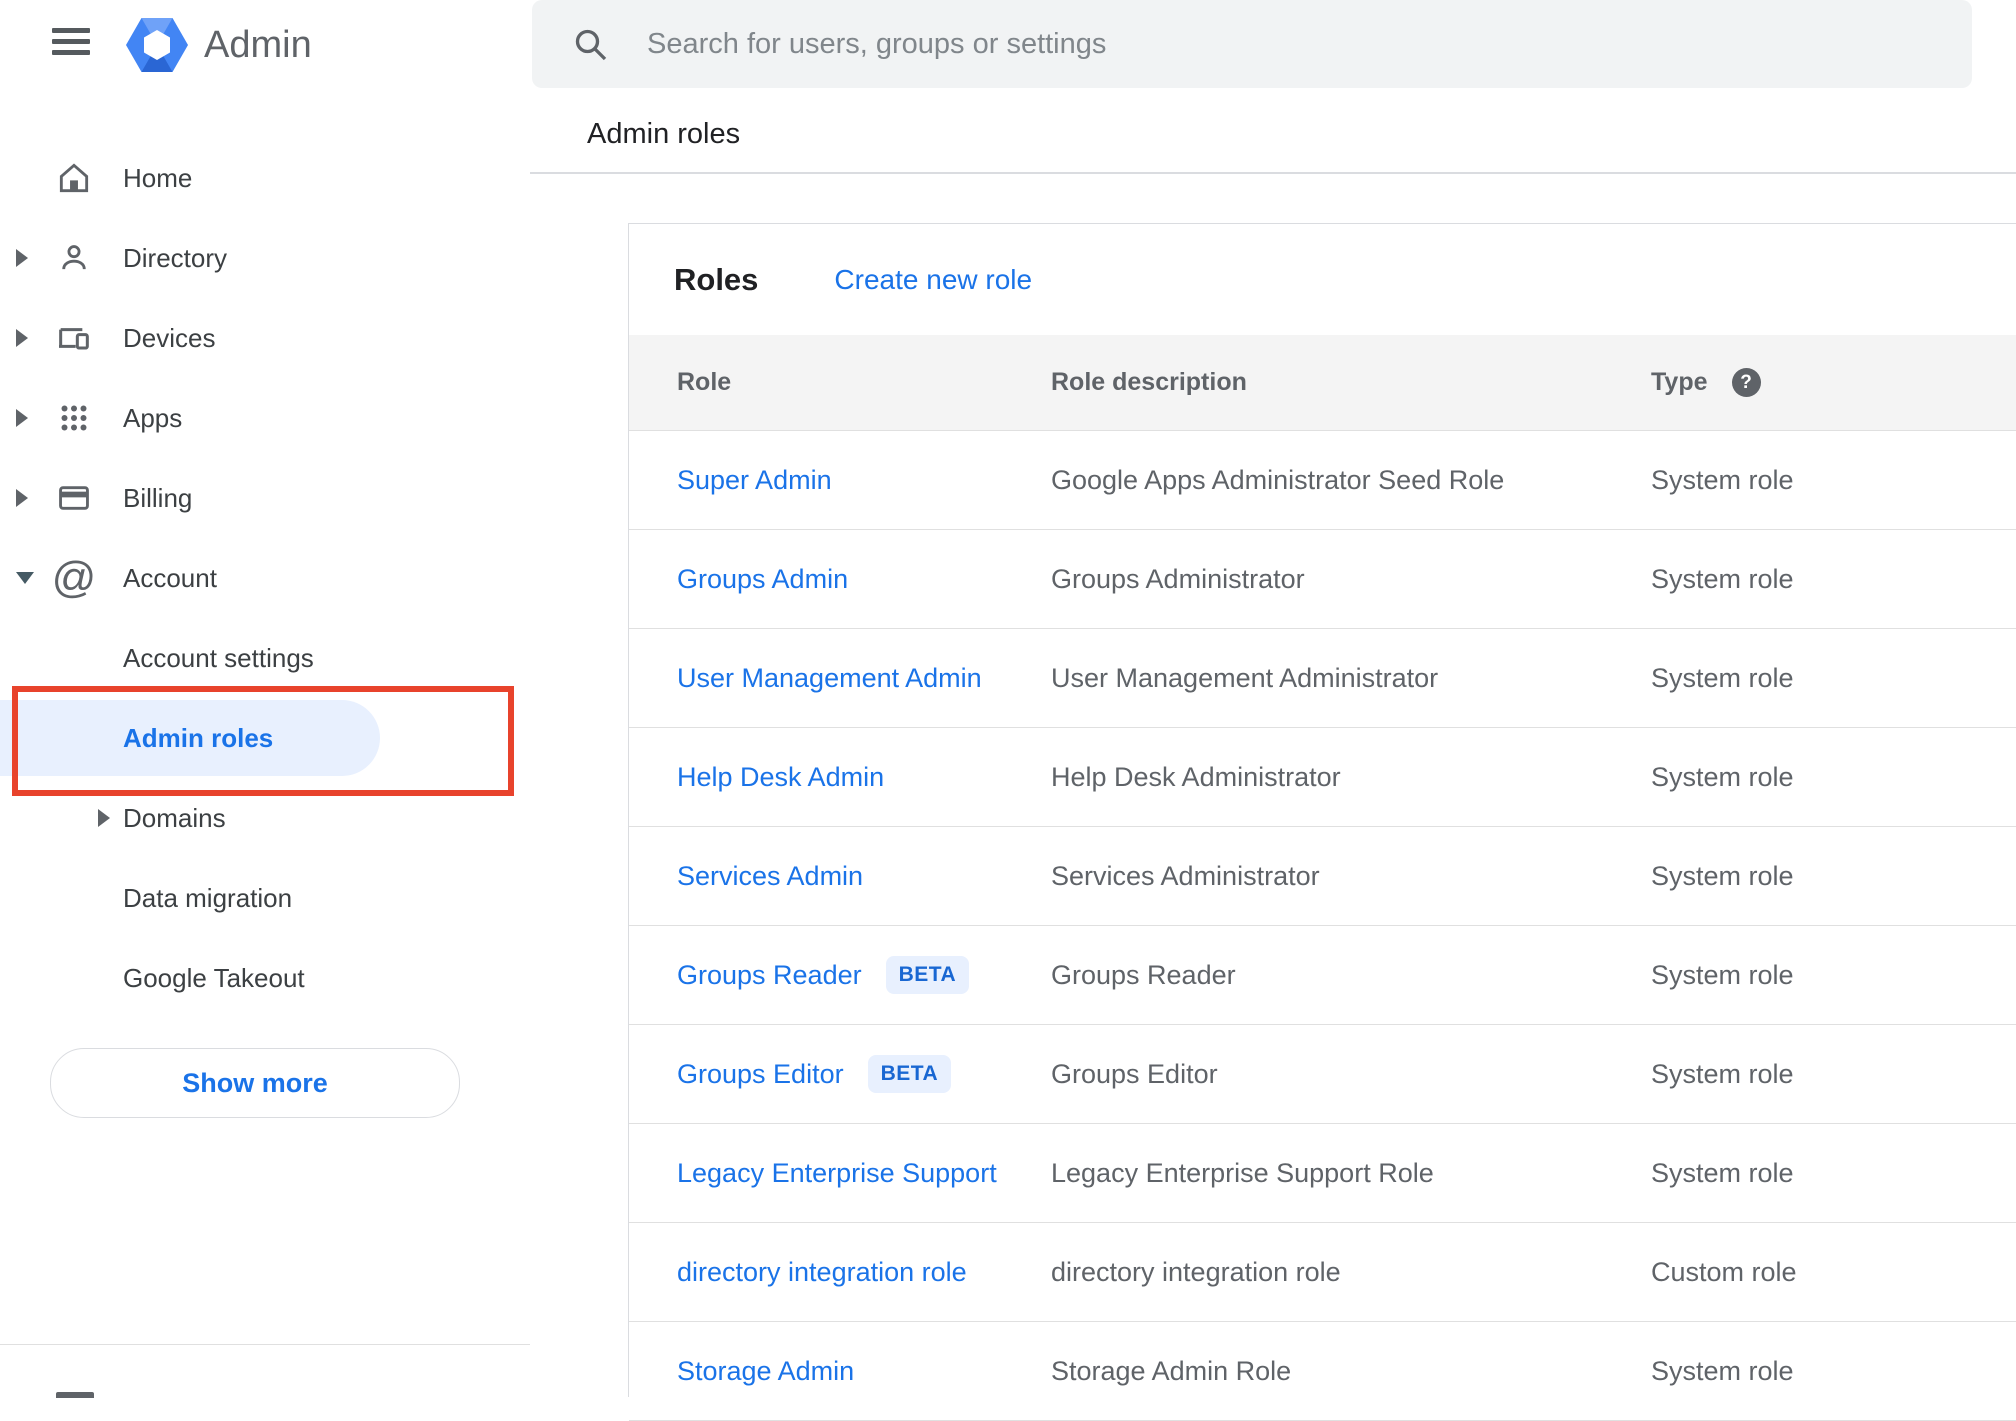 The image size is (2016, 1421). What do you see at coordinates (1185, 875) in the screenshot?
I see `role-description: Services Administrator` at bounding box center [1185, 875].